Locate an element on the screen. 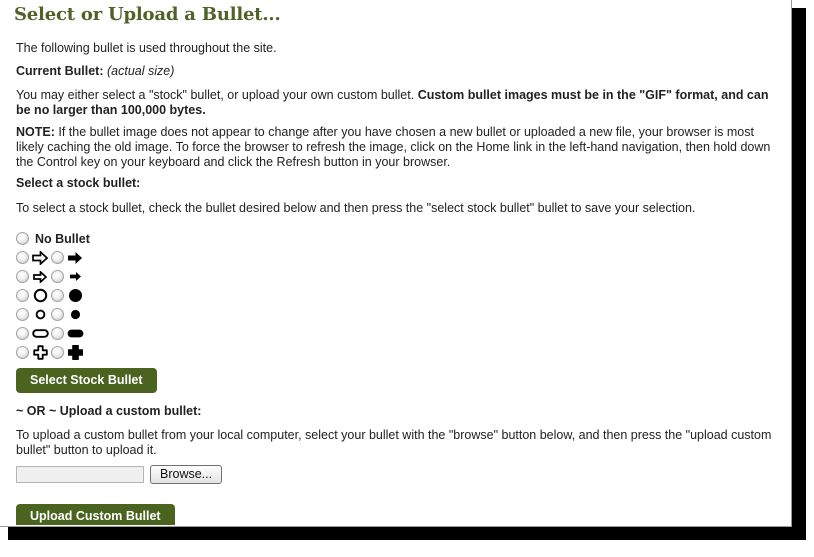 This screenshot has height=557, width=814. radio-circle-outline-small is located at coordinates (22, 314).